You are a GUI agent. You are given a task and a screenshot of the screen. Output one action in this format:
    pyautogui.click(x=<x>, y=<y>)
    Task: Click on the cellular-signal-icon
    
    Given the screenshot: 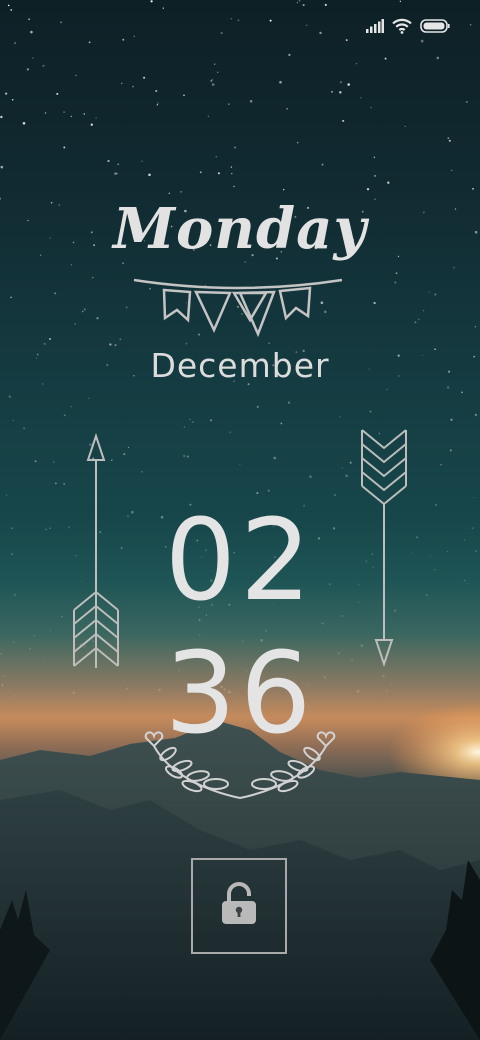 What is the action you would take?
    pyautogui.click(x=375, y=26)
    